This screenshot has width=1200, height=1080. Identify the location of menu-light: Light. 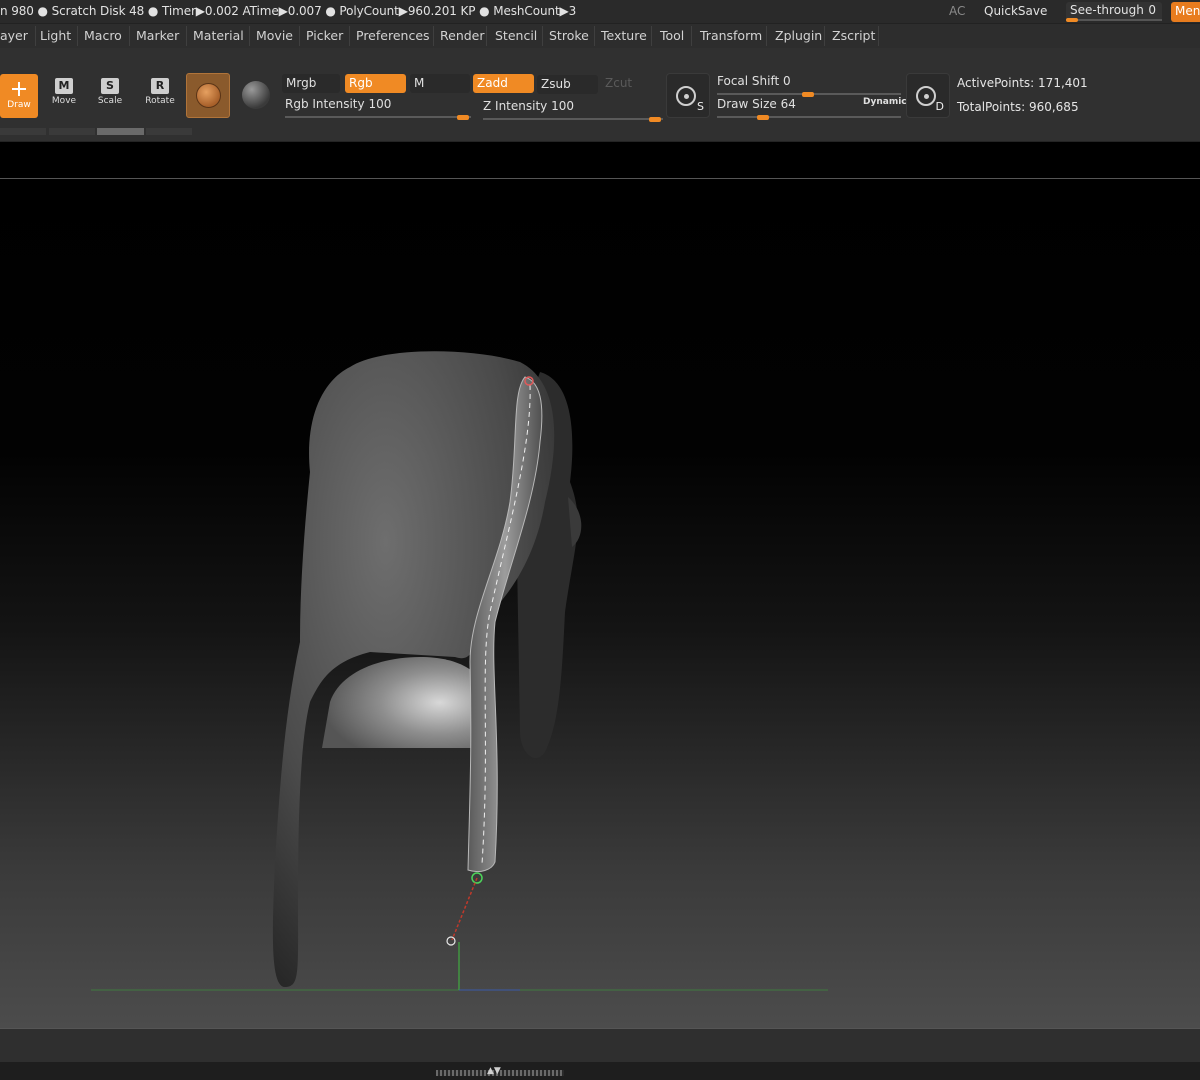
(59, 36).